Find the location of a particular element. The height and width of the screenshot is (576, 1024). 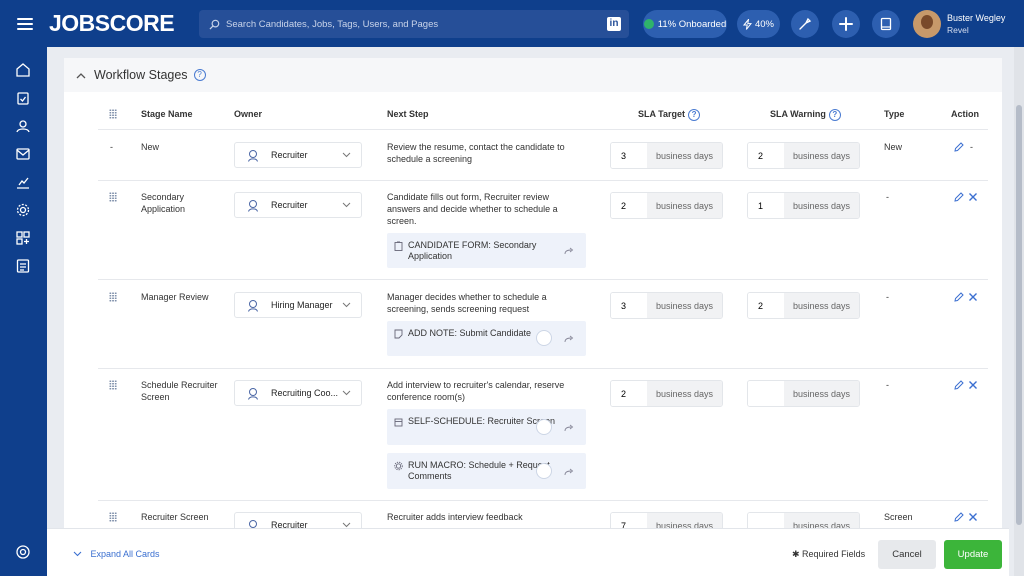

section-header: Workflow Stages ? is located at coordinates (533, 75).